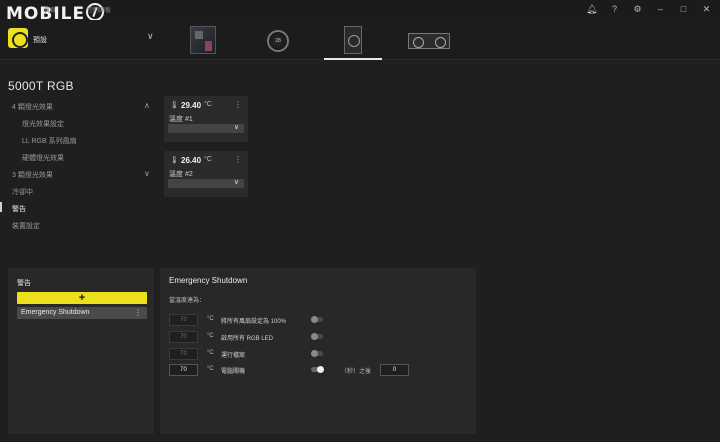 This screenshot has width=720, height=442. Describe the element at coordinates (683, 9) in the screenshot. I see `maximize-icon: □` at that location.